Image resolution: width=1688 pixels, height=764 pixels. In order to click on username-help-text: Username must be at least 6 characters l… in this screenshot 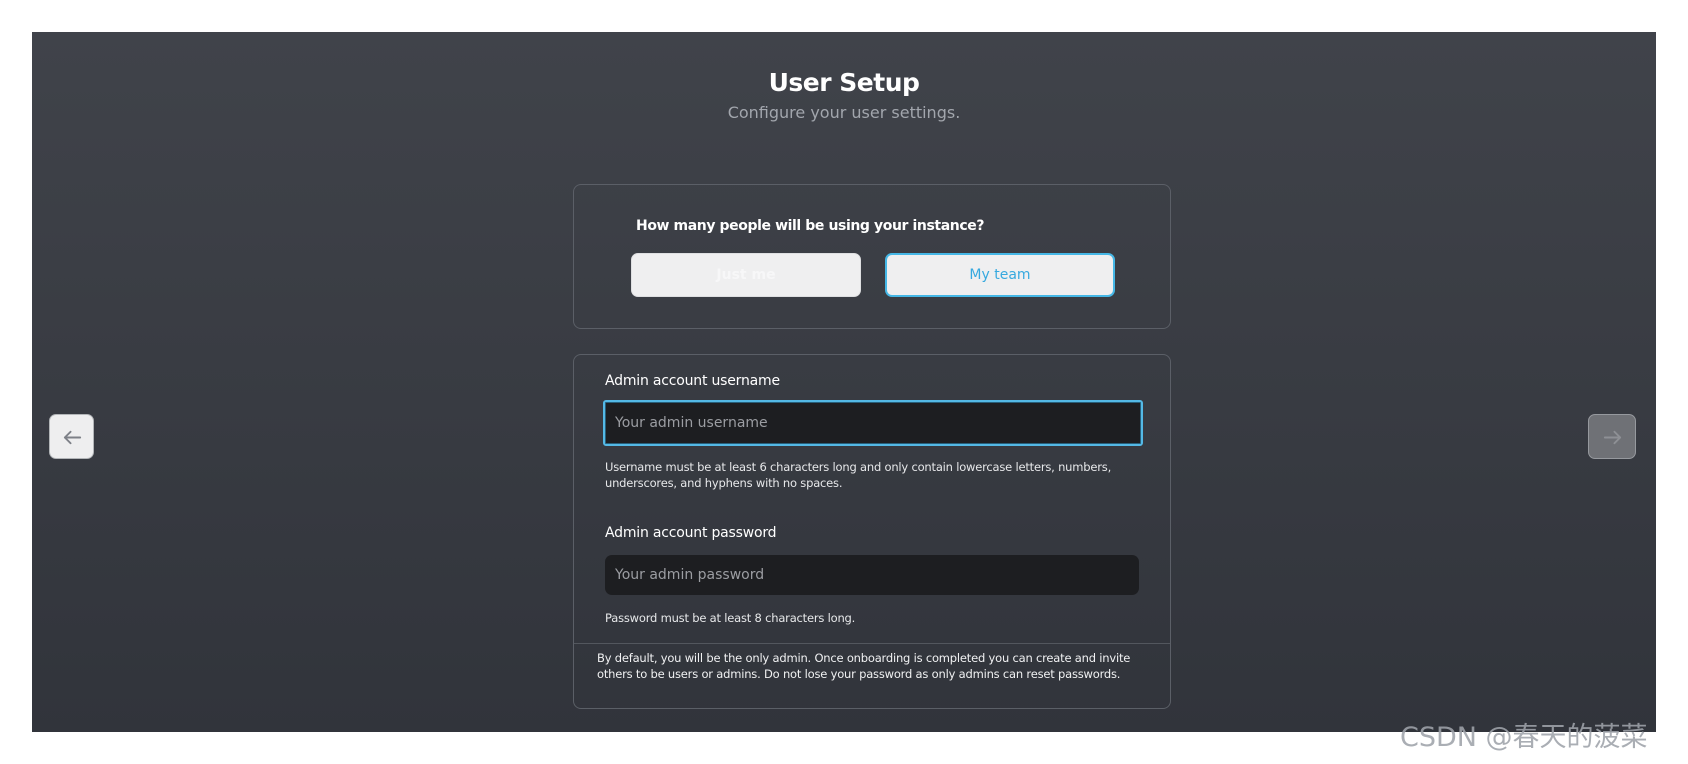, I will do `click(858, 475)`.